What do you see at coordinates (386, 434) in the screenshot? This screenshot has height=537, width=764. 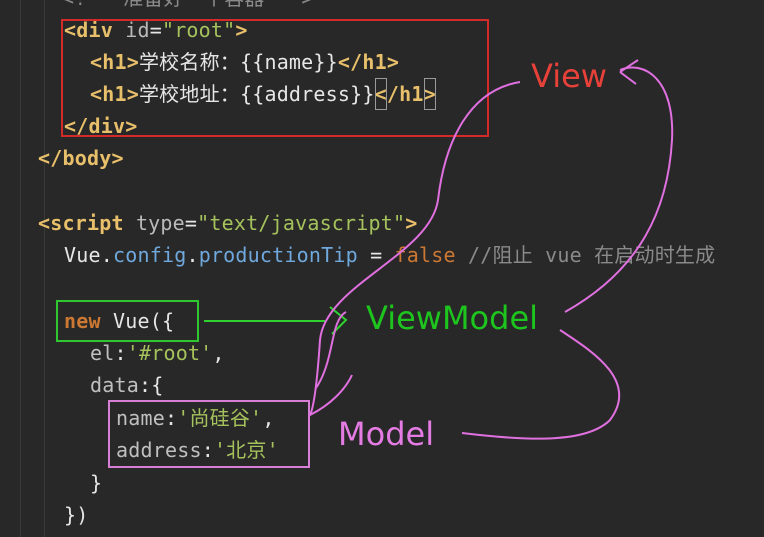 I see `model-label: Model` at bounding box center [386, 434].